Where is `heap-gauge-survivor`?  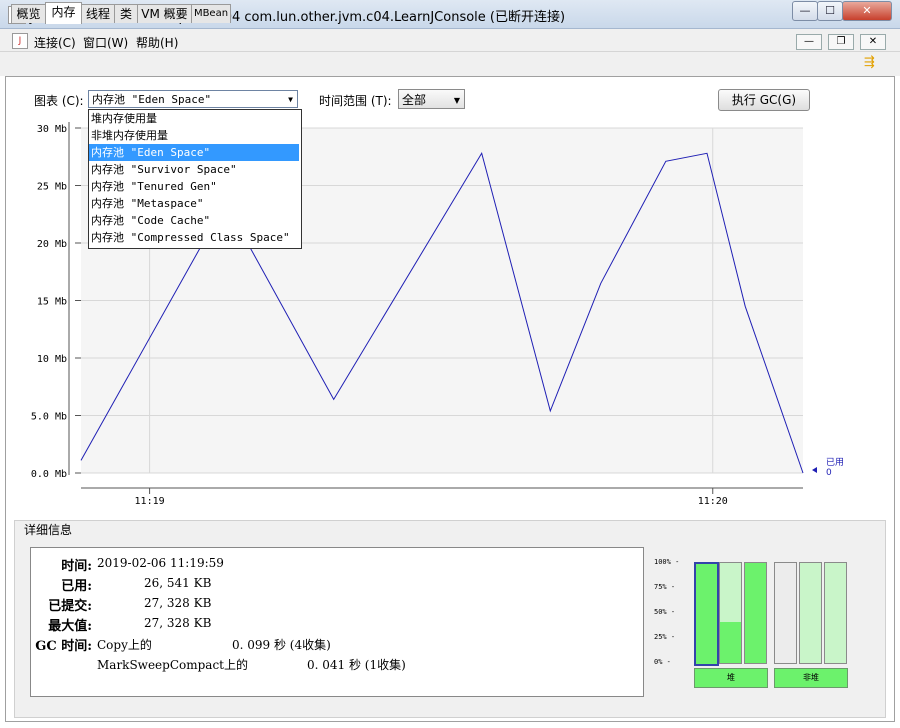
heap-gauge-survivor is located at coordinates (730, 613).